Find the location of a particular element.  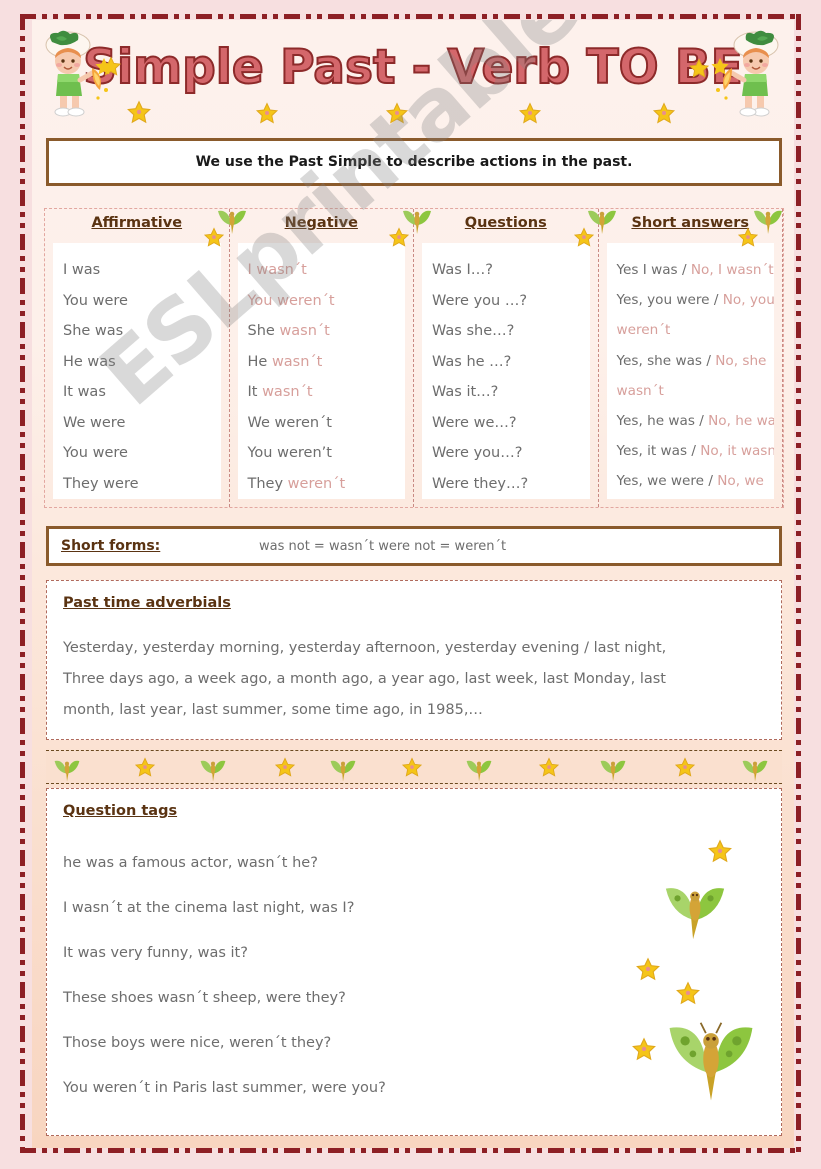

table-line-segment: No, we is located at coordinates (740, 481).